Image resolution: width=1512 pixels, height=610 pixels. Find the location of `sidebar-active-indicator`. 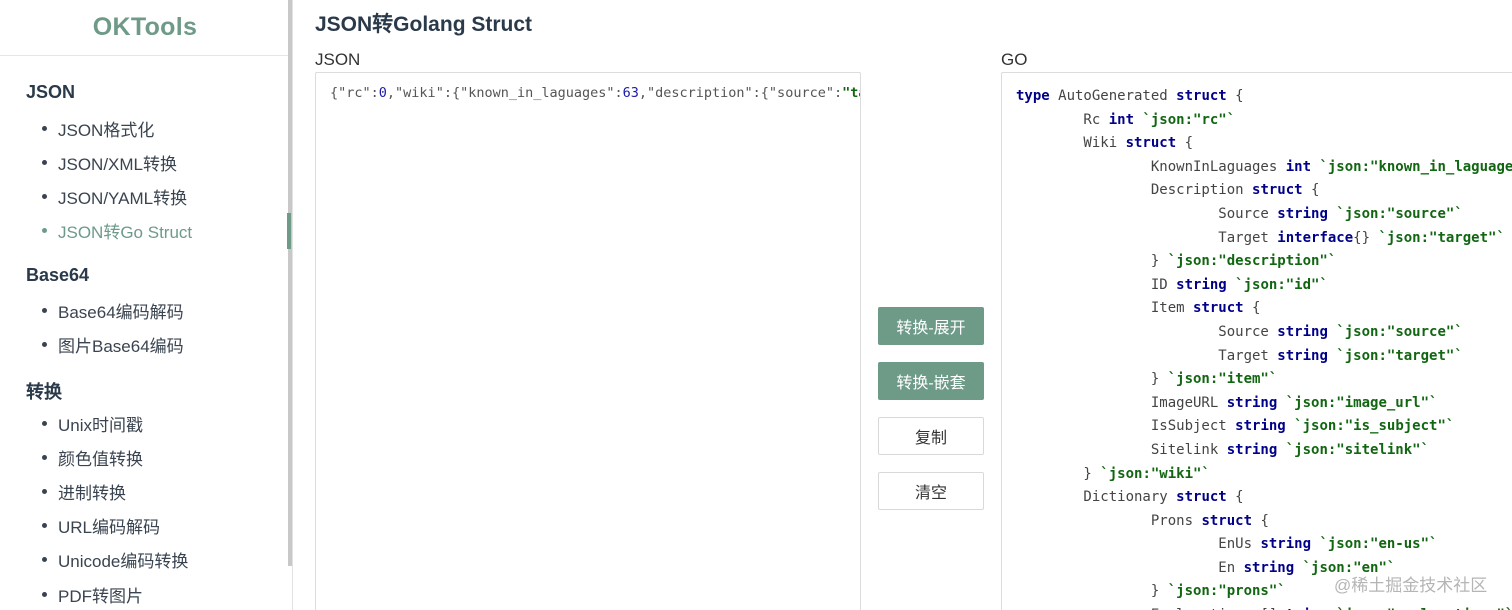

sidebar-active-indicator is located at coordinates (289, 231).